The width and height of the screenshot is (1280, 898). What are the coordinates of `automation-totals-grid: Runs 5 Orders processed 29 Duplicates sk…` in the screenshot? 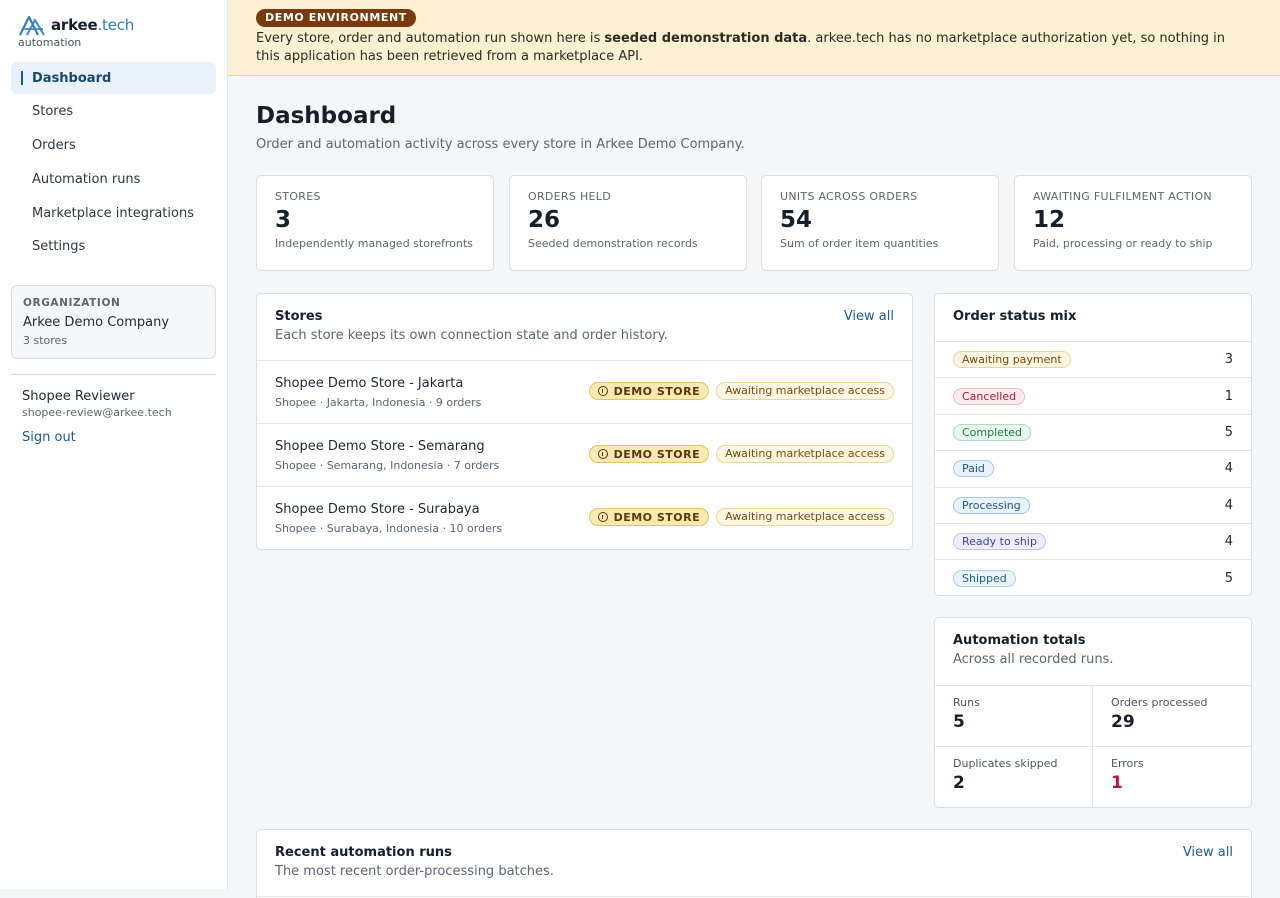 It's located at (1093, 747).